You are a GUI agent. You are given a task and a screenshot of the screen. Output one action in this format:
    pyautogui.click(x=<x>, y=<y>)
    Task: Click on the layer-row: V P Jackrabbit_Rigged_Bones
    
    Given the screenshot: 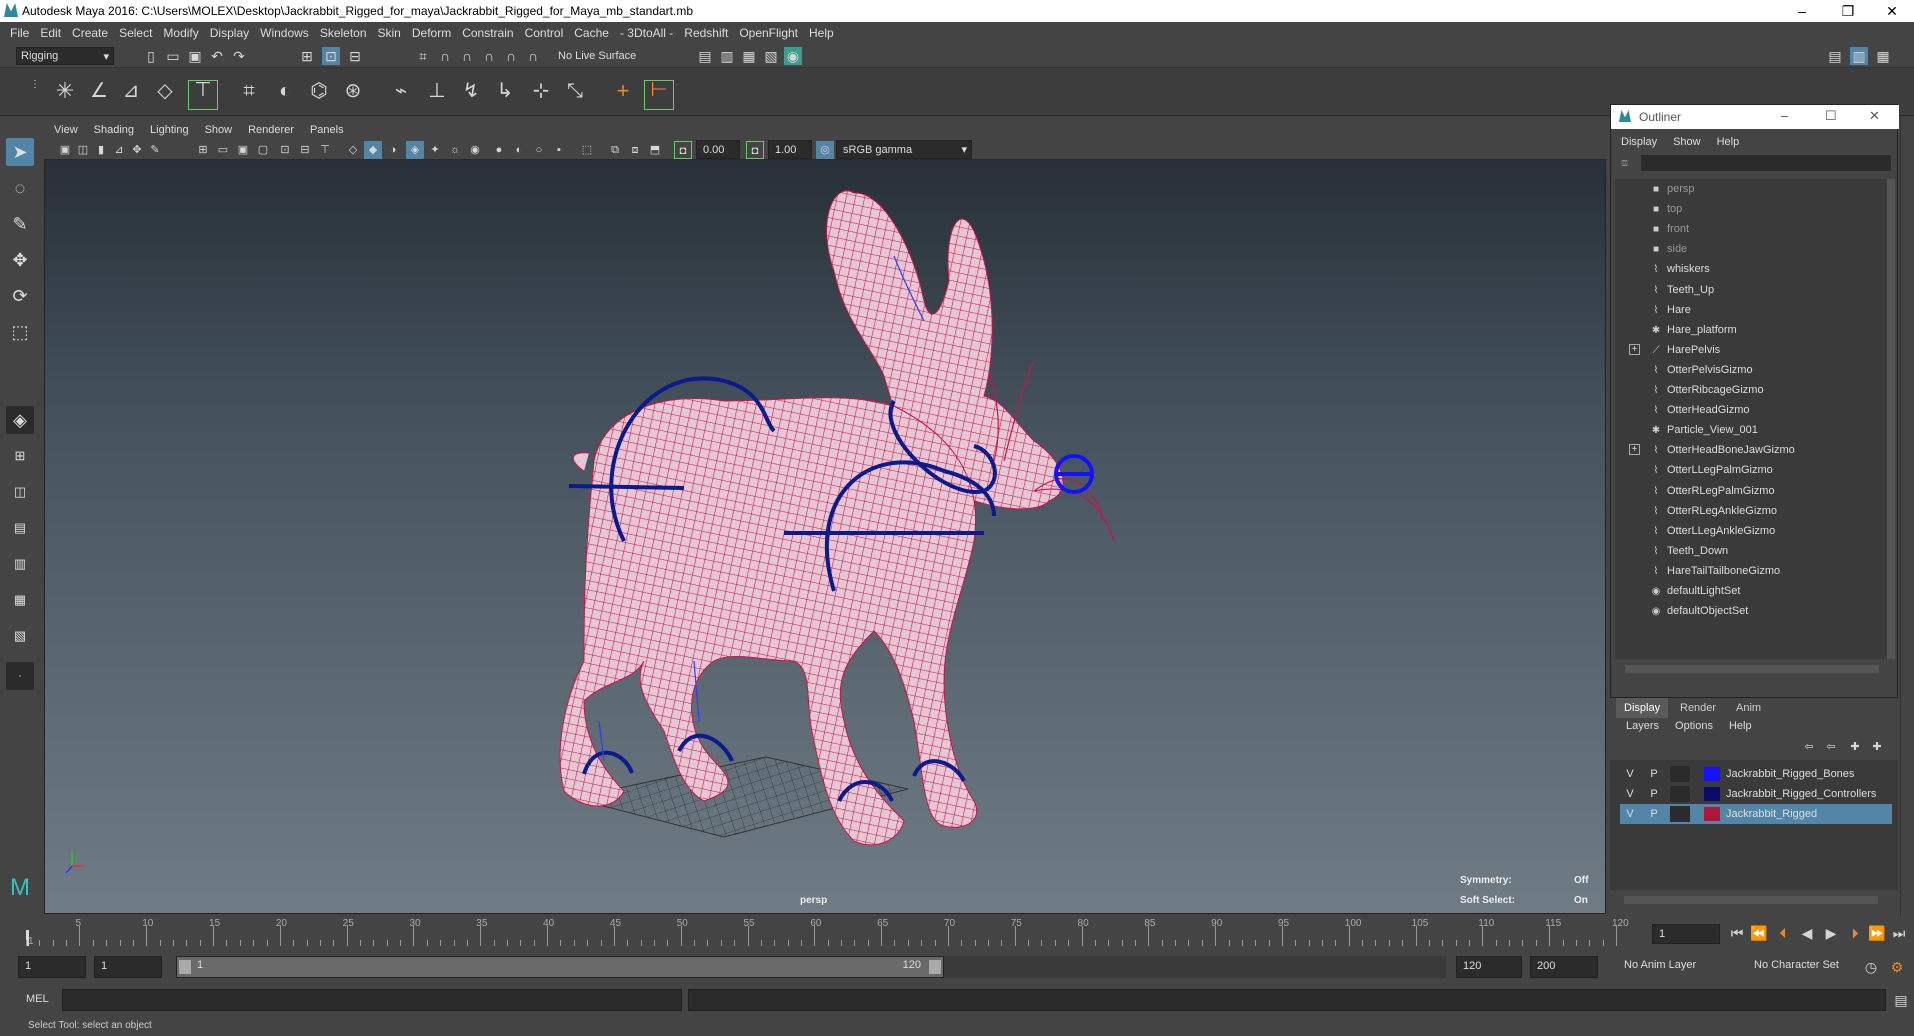 What is the action you would take?
    pyautogui.click(x=1756, y=774)
    